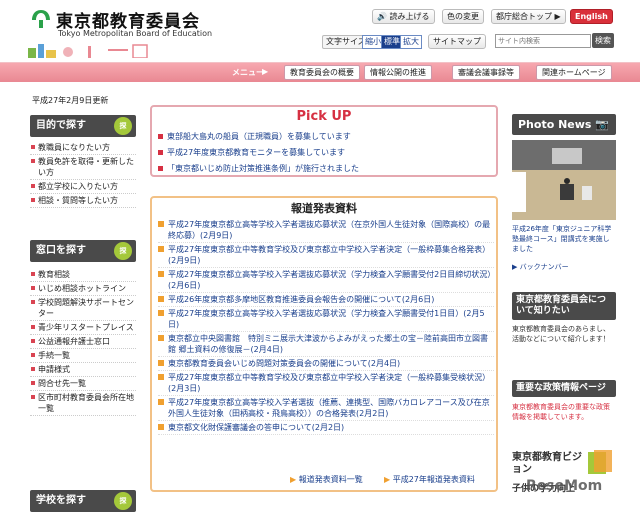 This screenshot has width=640, height=512. I want to click on press-release-item: 東京都教育委員会いじめ問題対策委員会の開催について(2月4日), so click(326, 364).